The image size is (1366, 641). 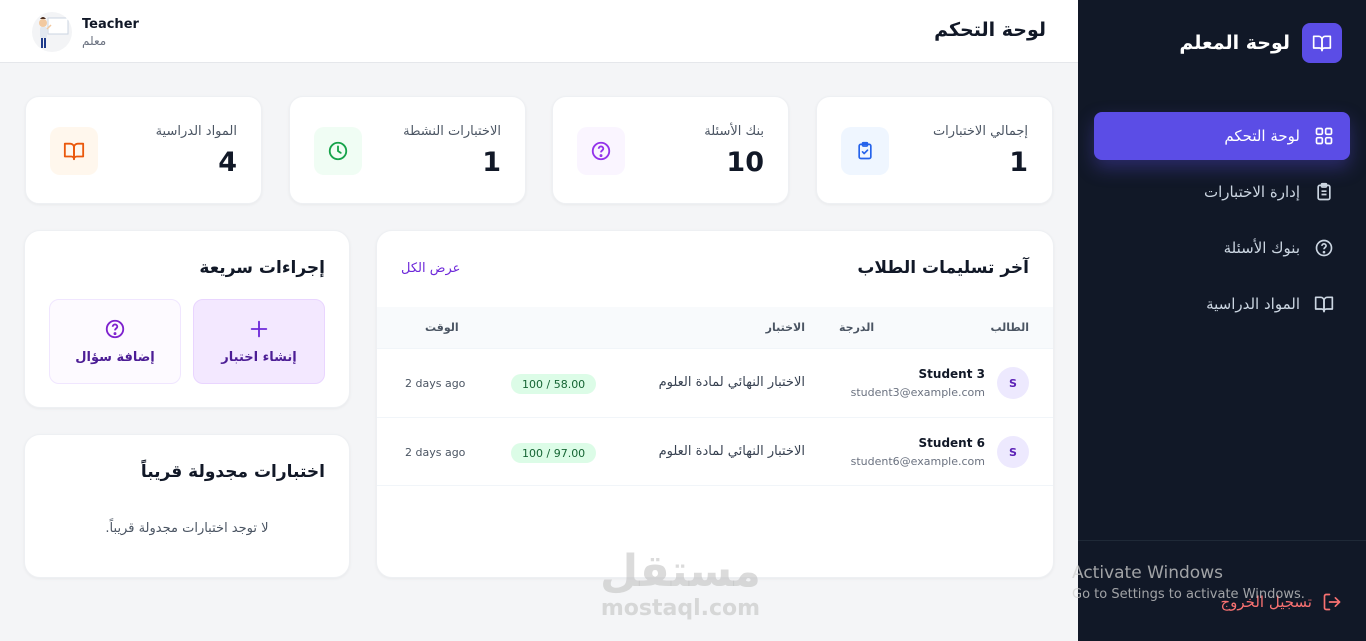 I want to click on mostaql-watermark-latin: mostaql.com, so click(x=680, y=608).